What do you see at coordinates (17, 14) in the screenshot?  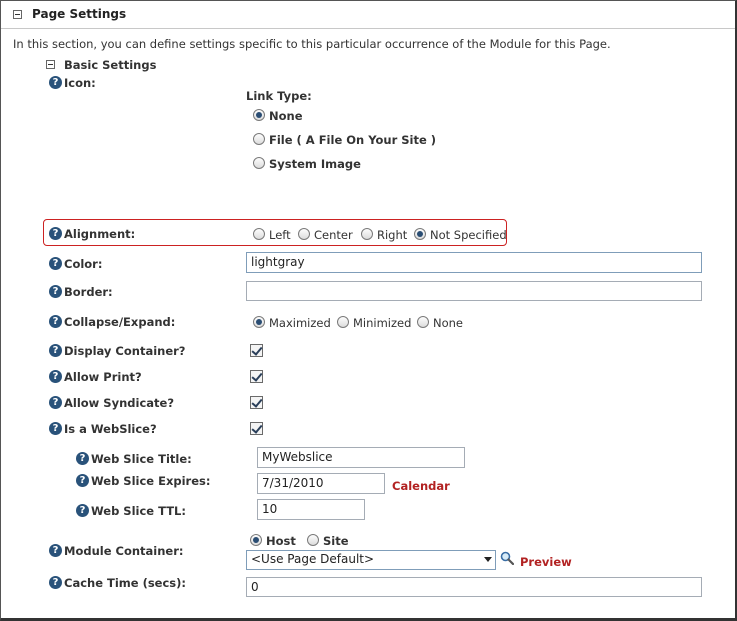 I see `collapse-icon` at bounding box center [17, 14].